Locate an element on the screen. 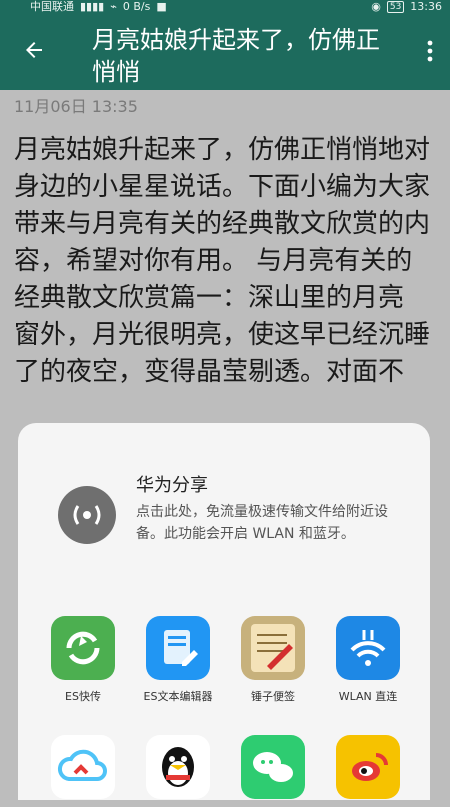  broadcast-icon is located at coordinates (87, 515).